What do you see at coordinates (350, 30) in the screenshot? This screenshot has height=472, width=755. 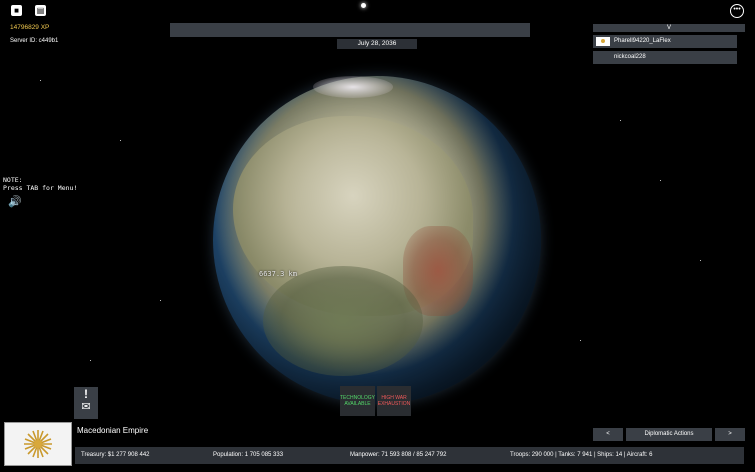 I see `top-info-bar` at bounding box center [350, 30].